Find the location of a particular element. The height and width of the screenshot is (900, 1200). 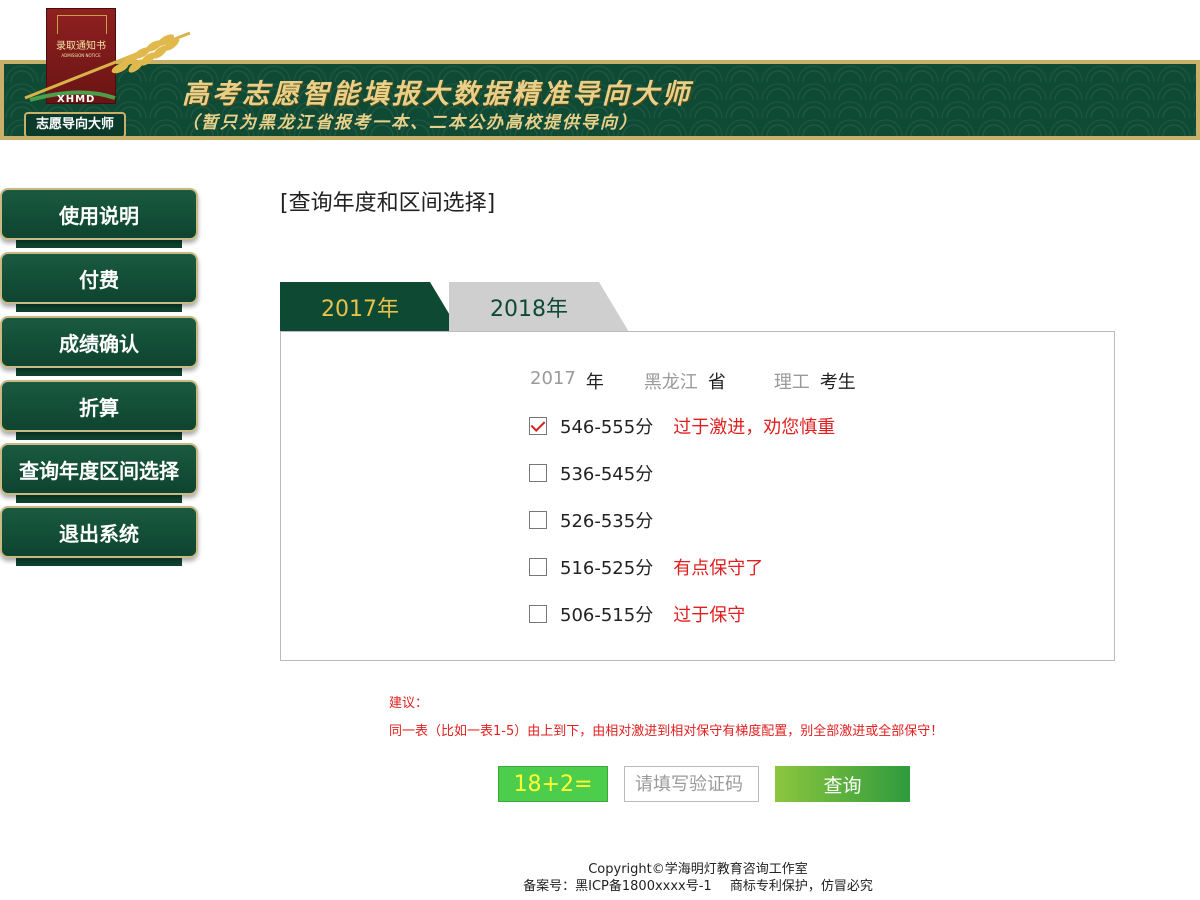

site-subtitle: （暂只为黑龙江省报考一本、二本公办高校提供导向） is located at coordinates (410, 123).